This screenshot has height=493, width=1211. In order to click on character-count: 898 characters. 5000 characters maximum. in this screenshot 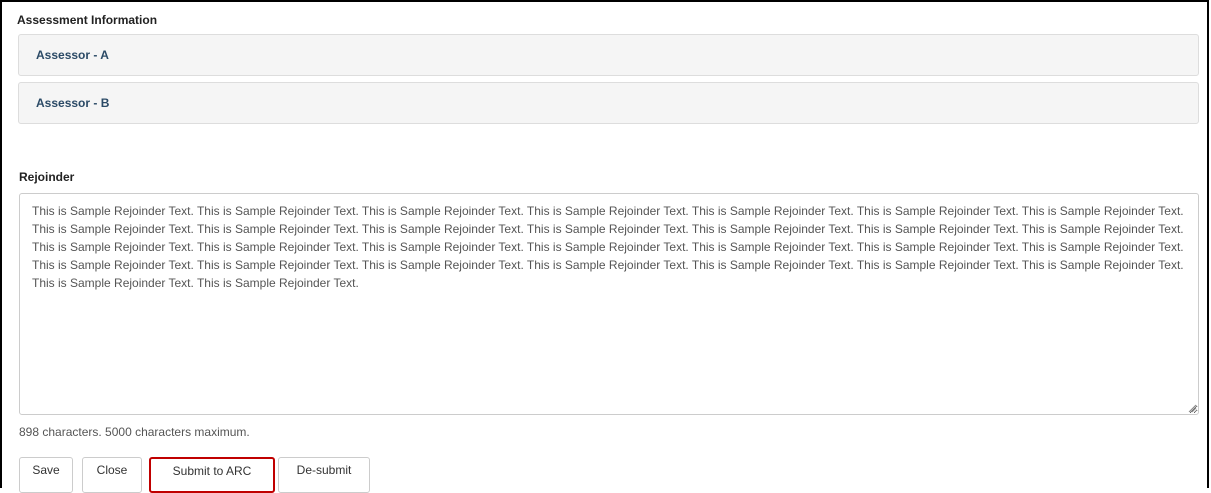, I will do `click(134, 432)`.